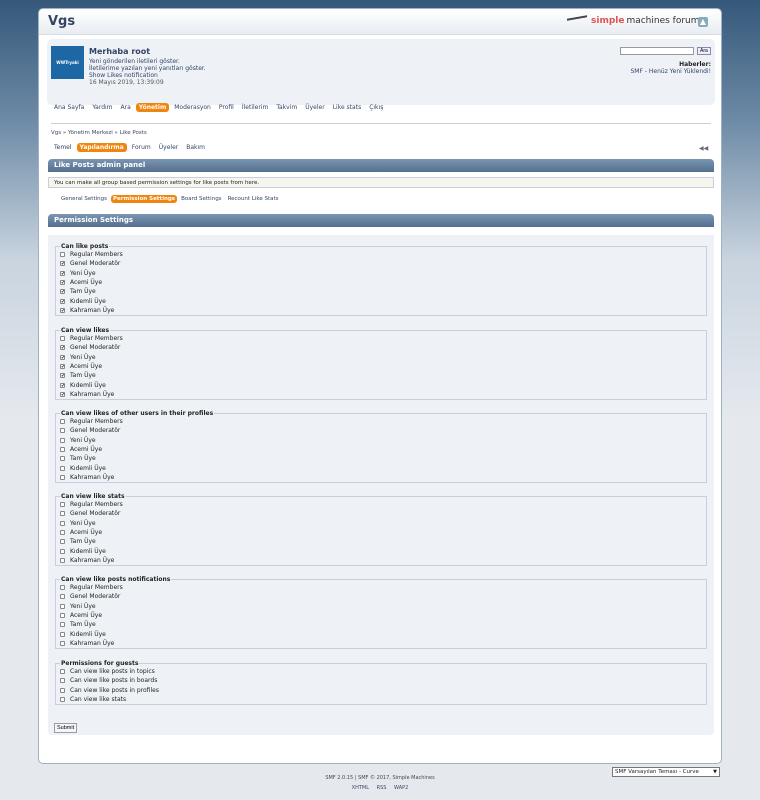 Image resolution: width=760 pixels, height=800 pixels. What do you see at coordinates (255, 107) in the screenshot?
I see `nav-messages: İletilerim` at bounding box center [255, 107].